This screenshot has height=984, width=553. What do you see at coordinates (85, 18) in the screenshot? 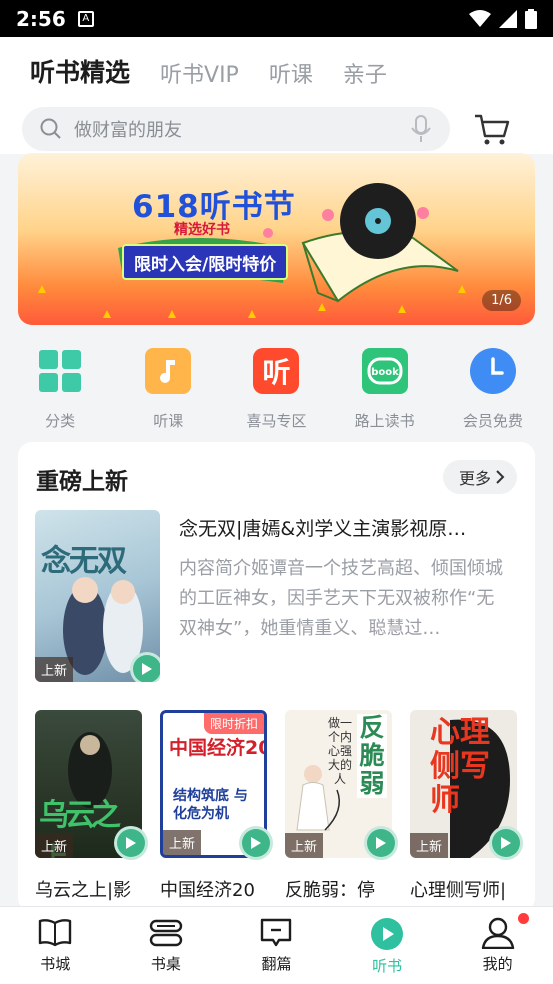
I see `sim-icon: A` at bounding box center [85, 18].